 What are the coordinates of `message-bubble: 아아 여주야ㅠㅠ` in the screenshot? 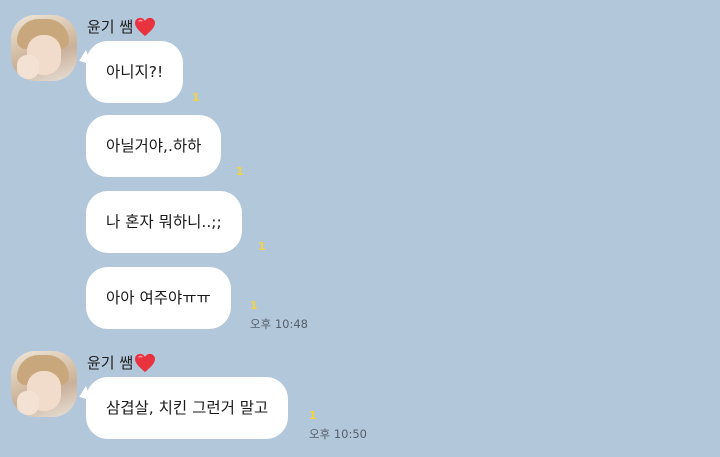 It's located at (158, 298).